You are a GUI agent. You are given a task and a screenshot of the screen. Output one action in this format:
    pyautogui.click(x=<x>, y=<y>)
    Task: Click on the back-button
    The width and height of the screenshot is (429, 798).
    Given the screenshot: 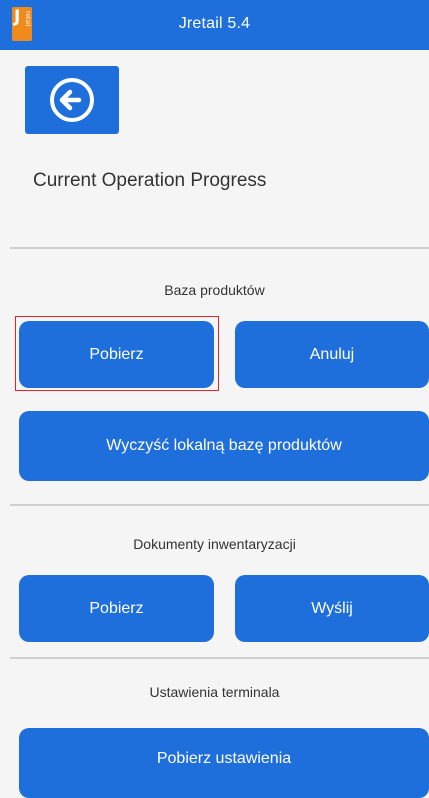 What is the action you would take?
    pyautogui.click(x=72, y=100)
    